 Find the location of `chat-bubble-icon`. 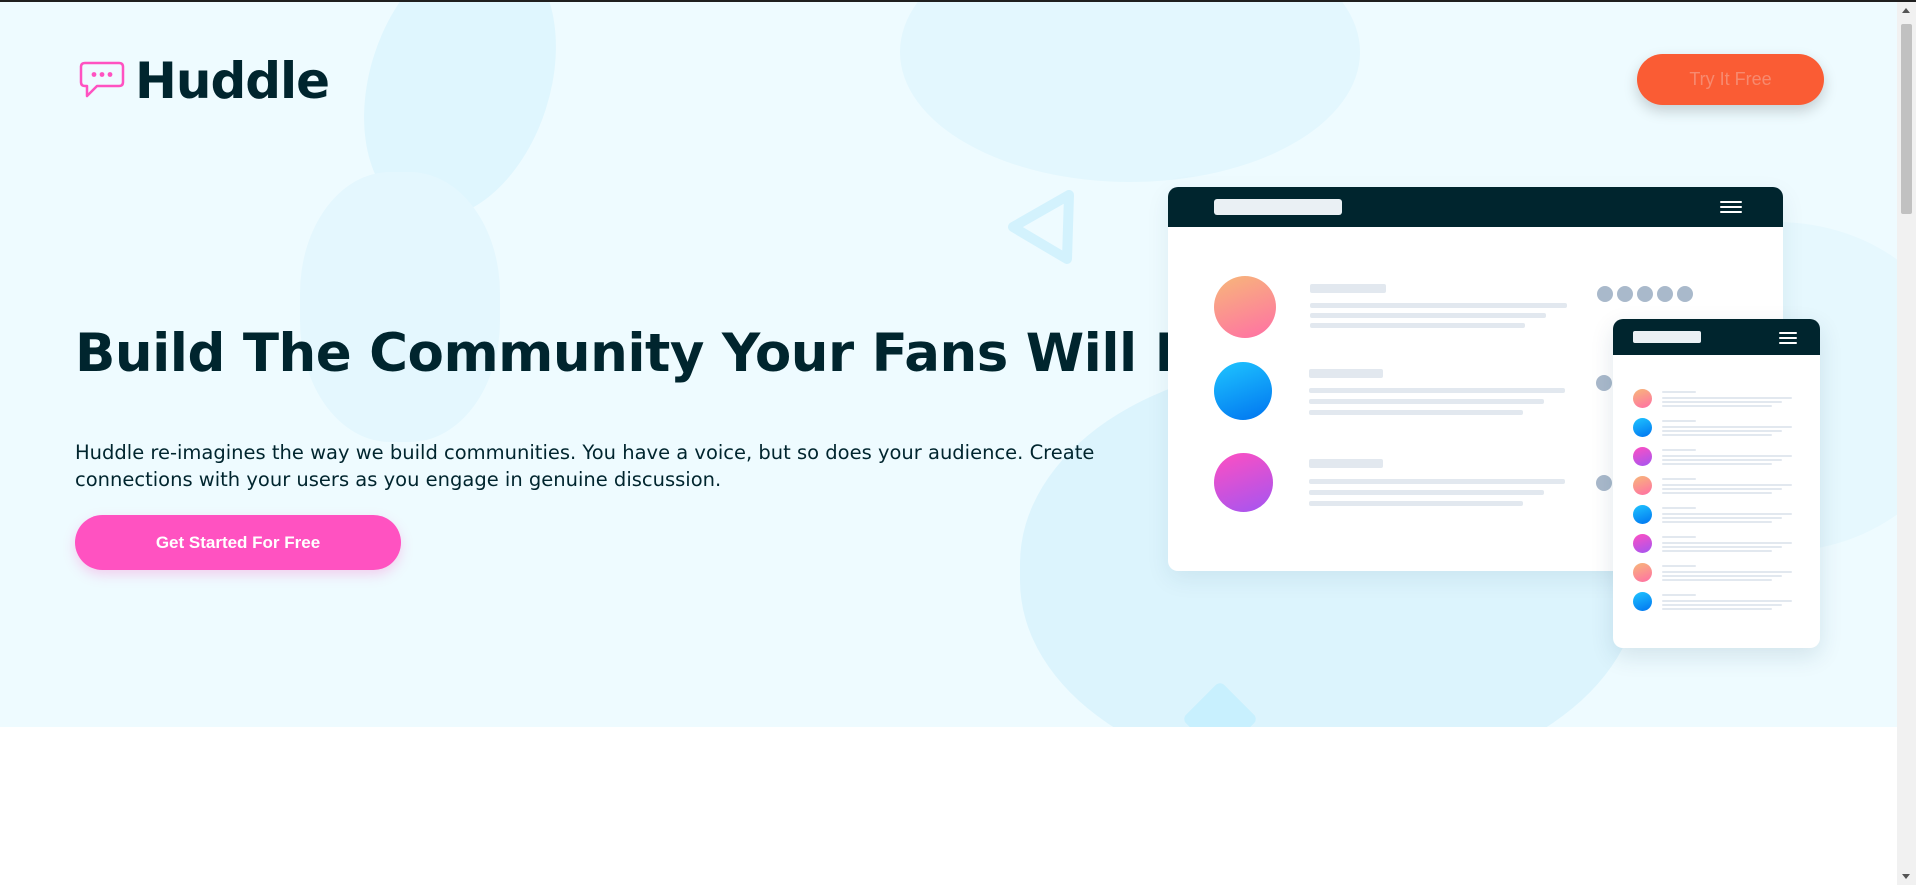

chat-bubble-icon is located at coordinates (102, 79).